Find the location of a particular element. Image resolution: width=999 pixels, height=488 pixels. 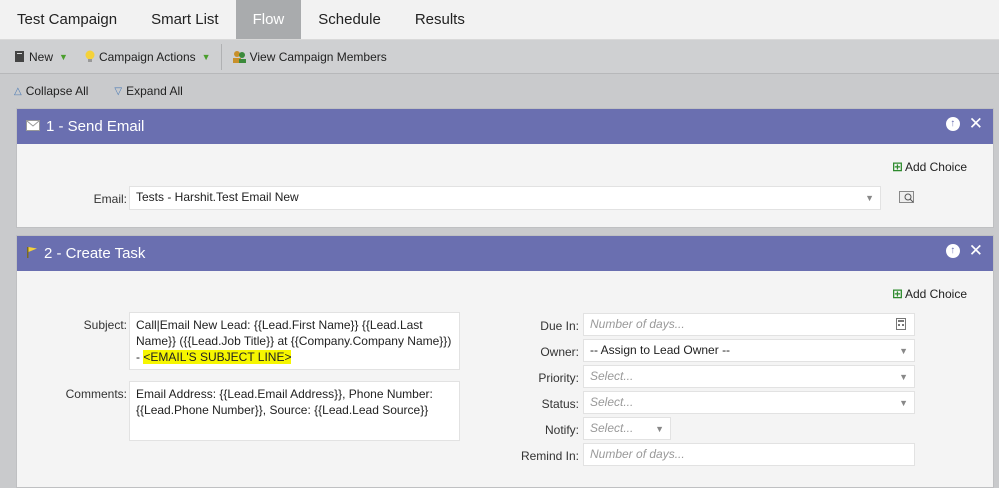

subject-highlight: <EMAIL'S SUBJECT LINE> is located at coordinates (217, 357).